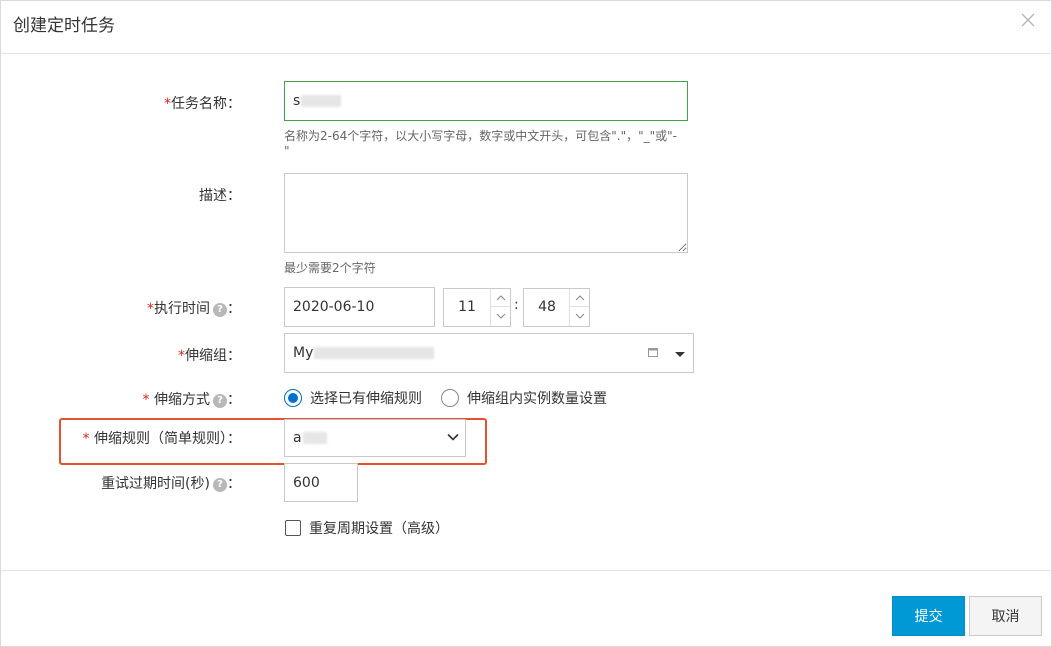 This screenshot has width=1052, height=647. What do you see at coordinates (367, 528) in the screenshot?
I see `repeat-period-checkbox: 重复周期设置（高级）` at bounding box center [367, 528].